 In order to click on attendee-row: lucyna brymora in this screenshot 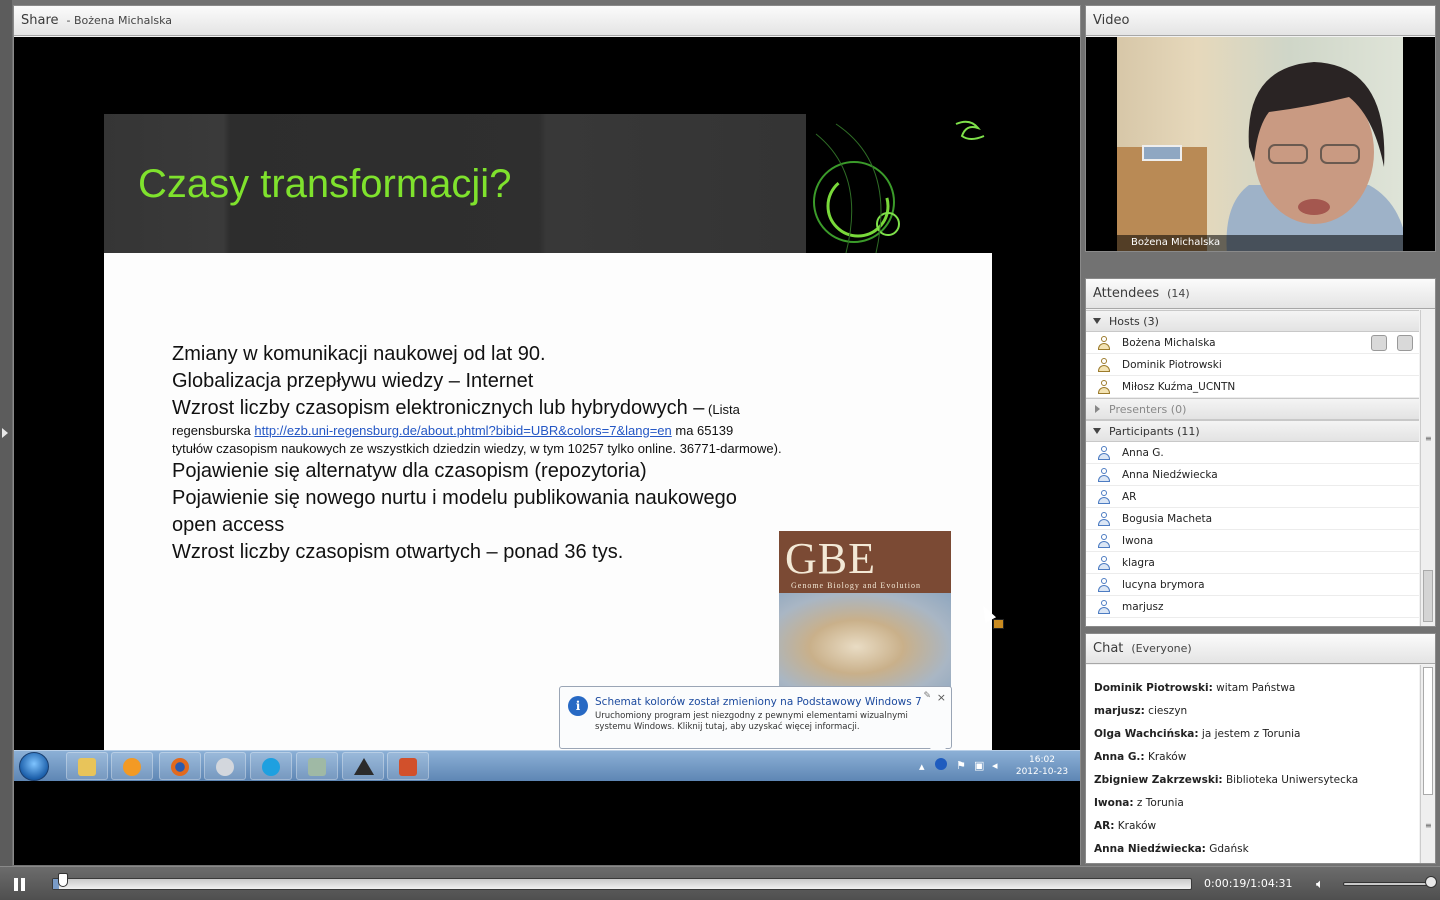, I will do `click(1252, 585)`.